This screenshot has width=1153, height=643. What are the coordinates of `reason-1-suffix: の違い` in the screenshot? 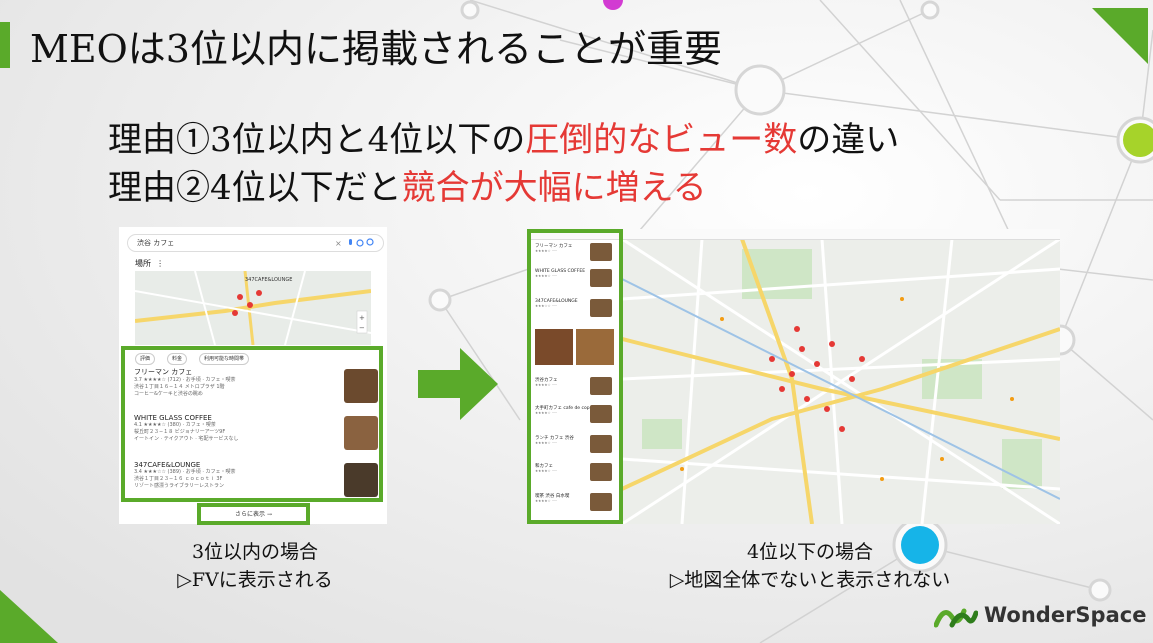 It's located at (848, 140).